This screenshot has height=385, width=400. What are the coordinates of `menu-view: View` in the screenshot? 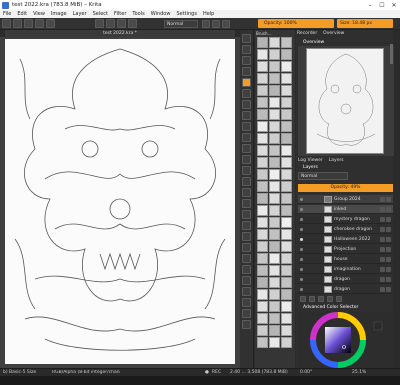 It's located at (39, 14).